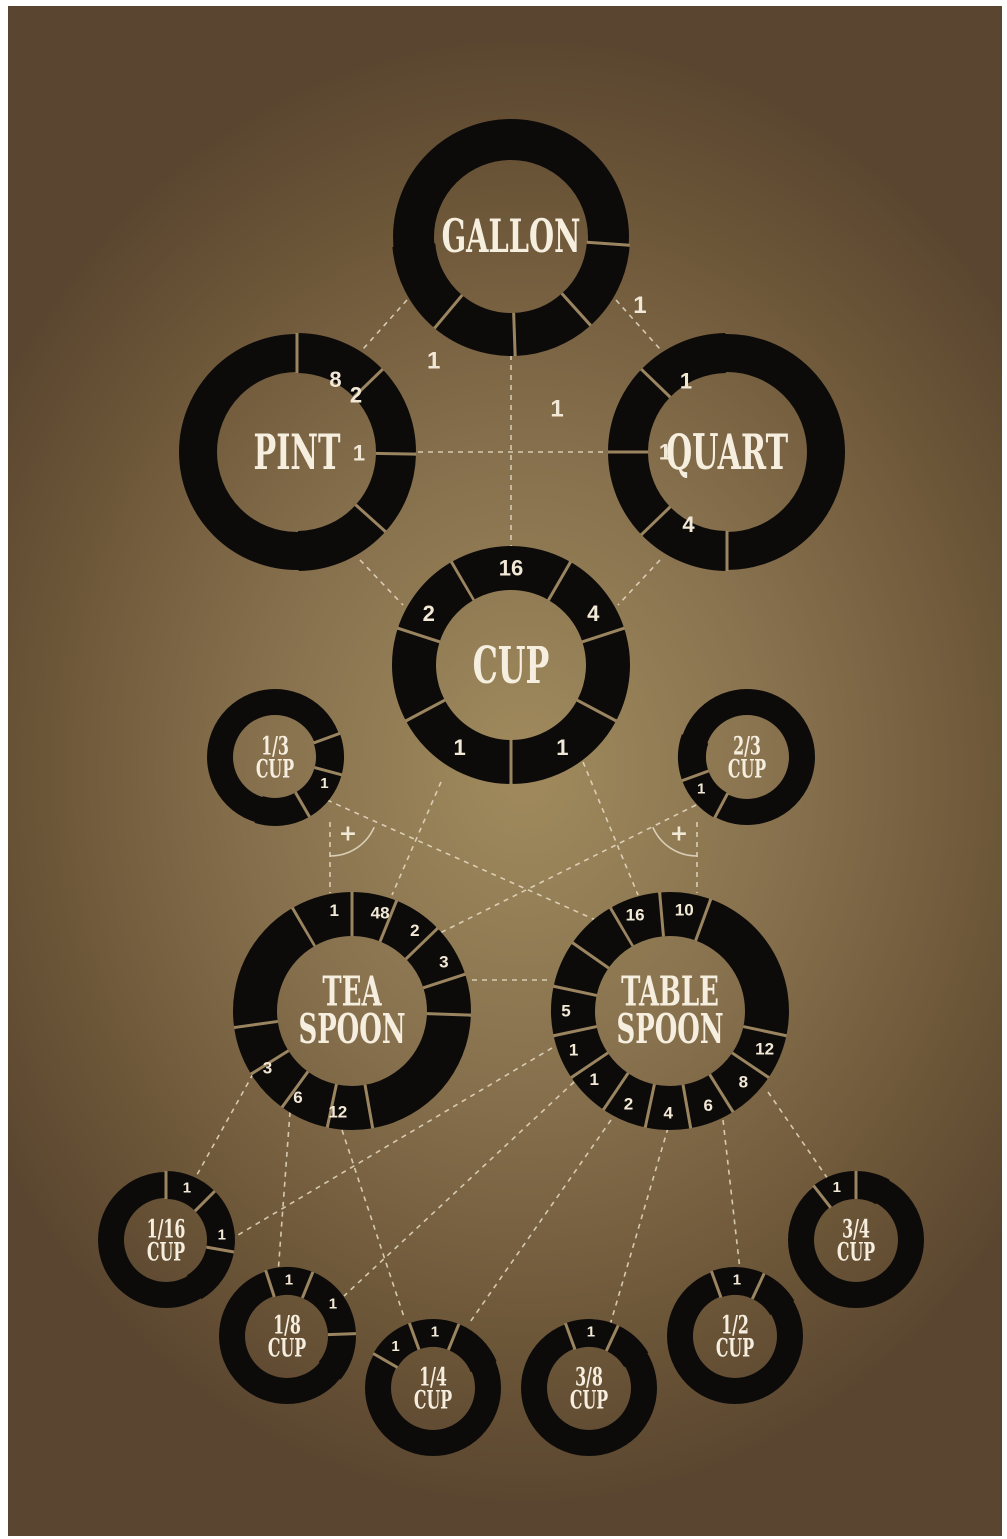 This screenshot has width=1007, height=1539. Describe the element at coordinates (511, 237) in the screenshot. I see `unit-name: GALLON` at that location.